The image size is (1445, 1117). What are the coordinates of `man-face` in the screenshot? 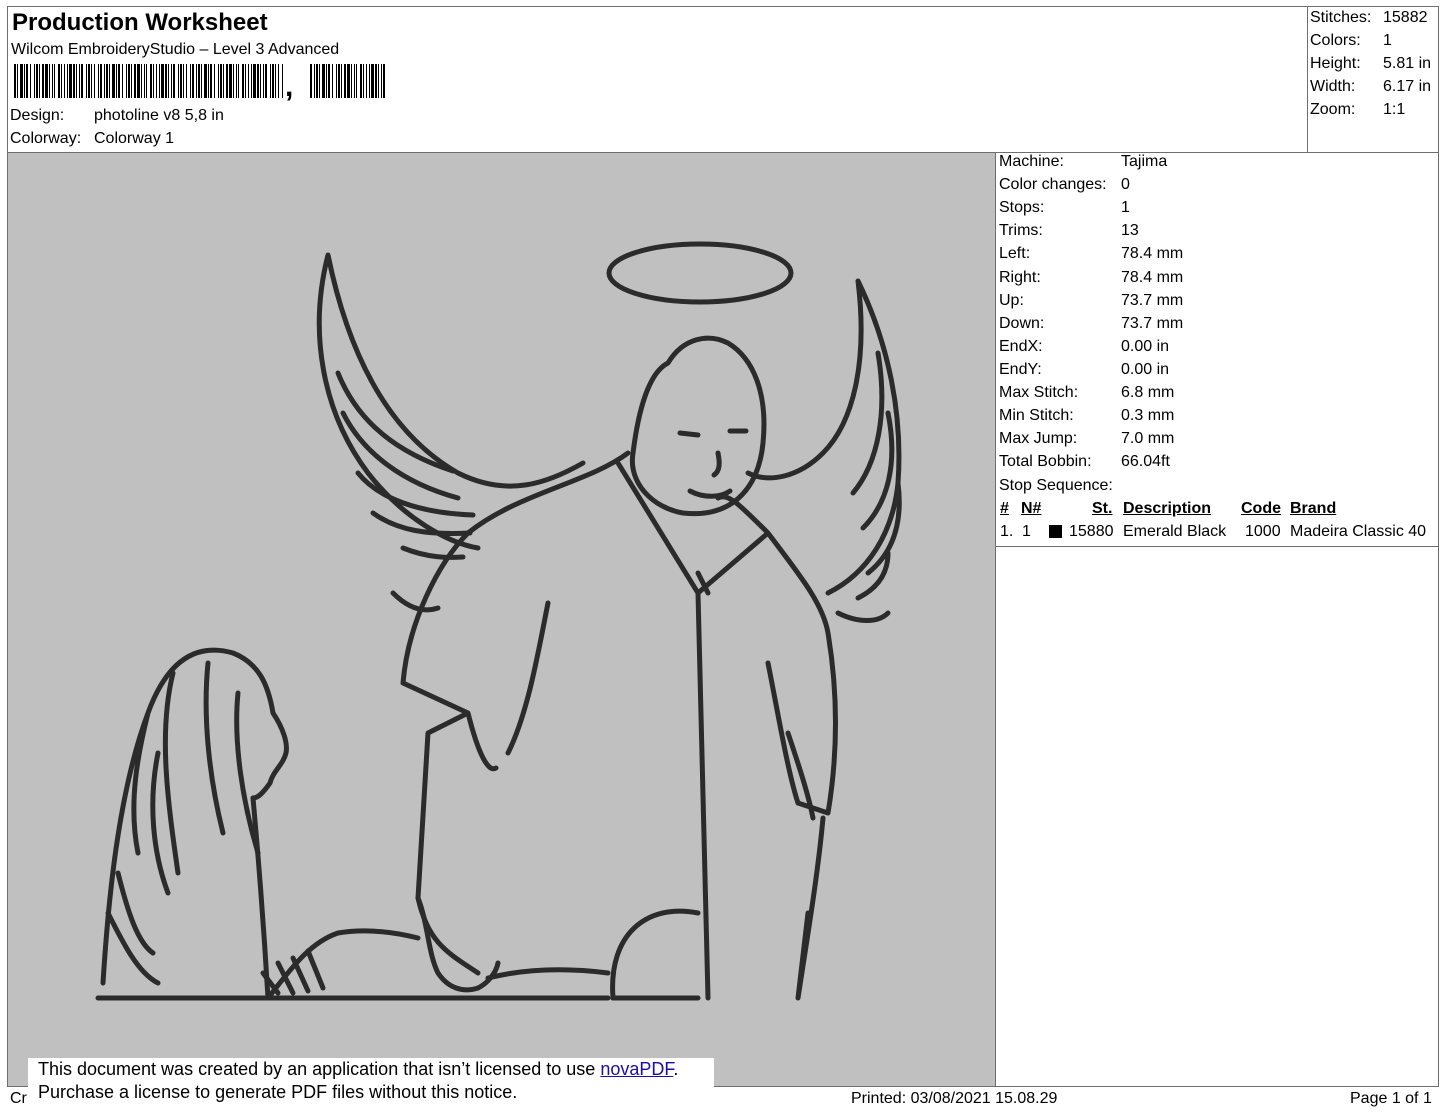 It's located at (713, 463).